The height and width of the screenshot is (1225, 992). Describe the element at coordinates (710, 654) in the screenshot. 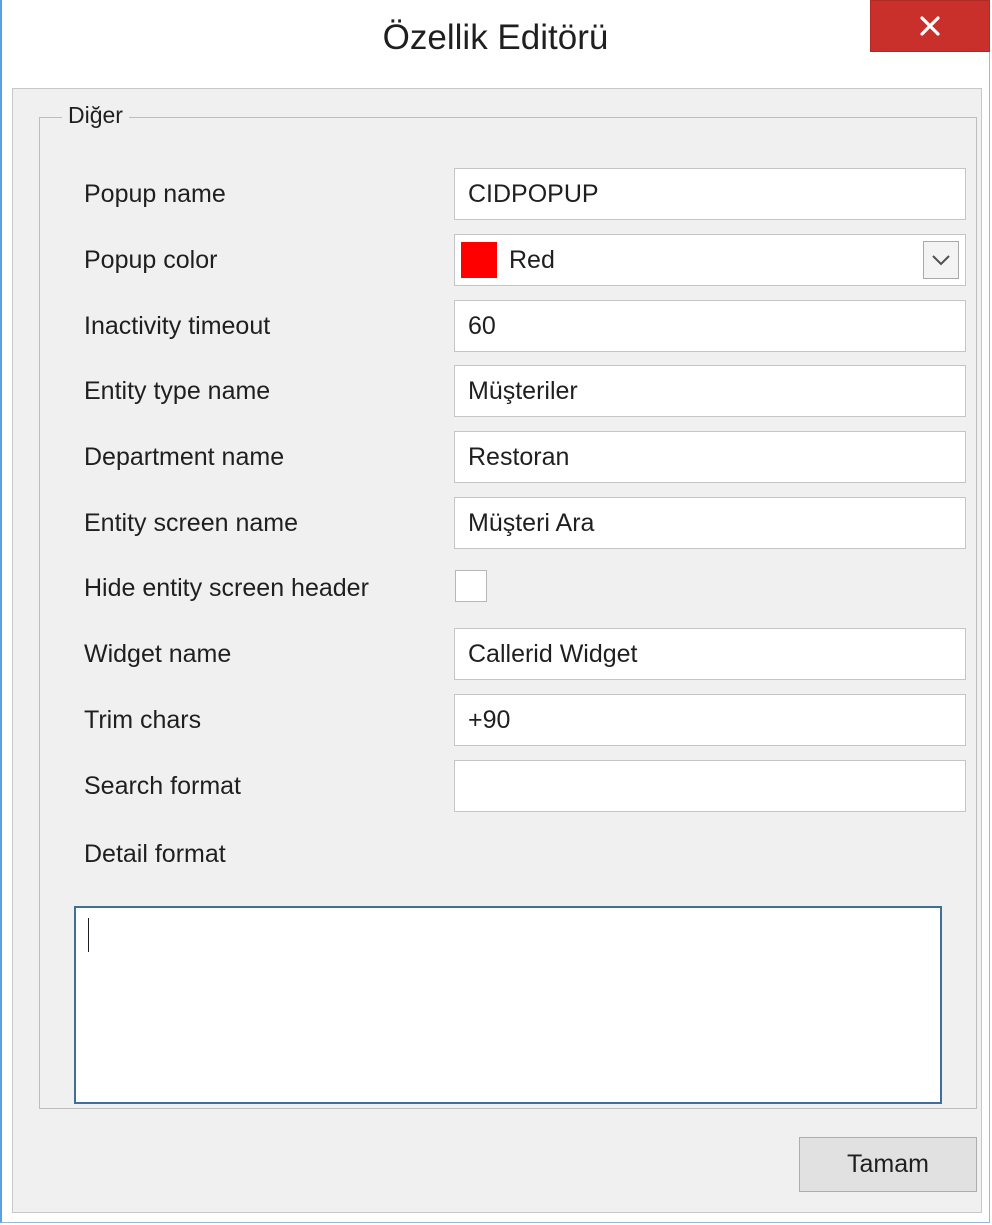

I see `widget-name-input: Callerid Widget` at that location.